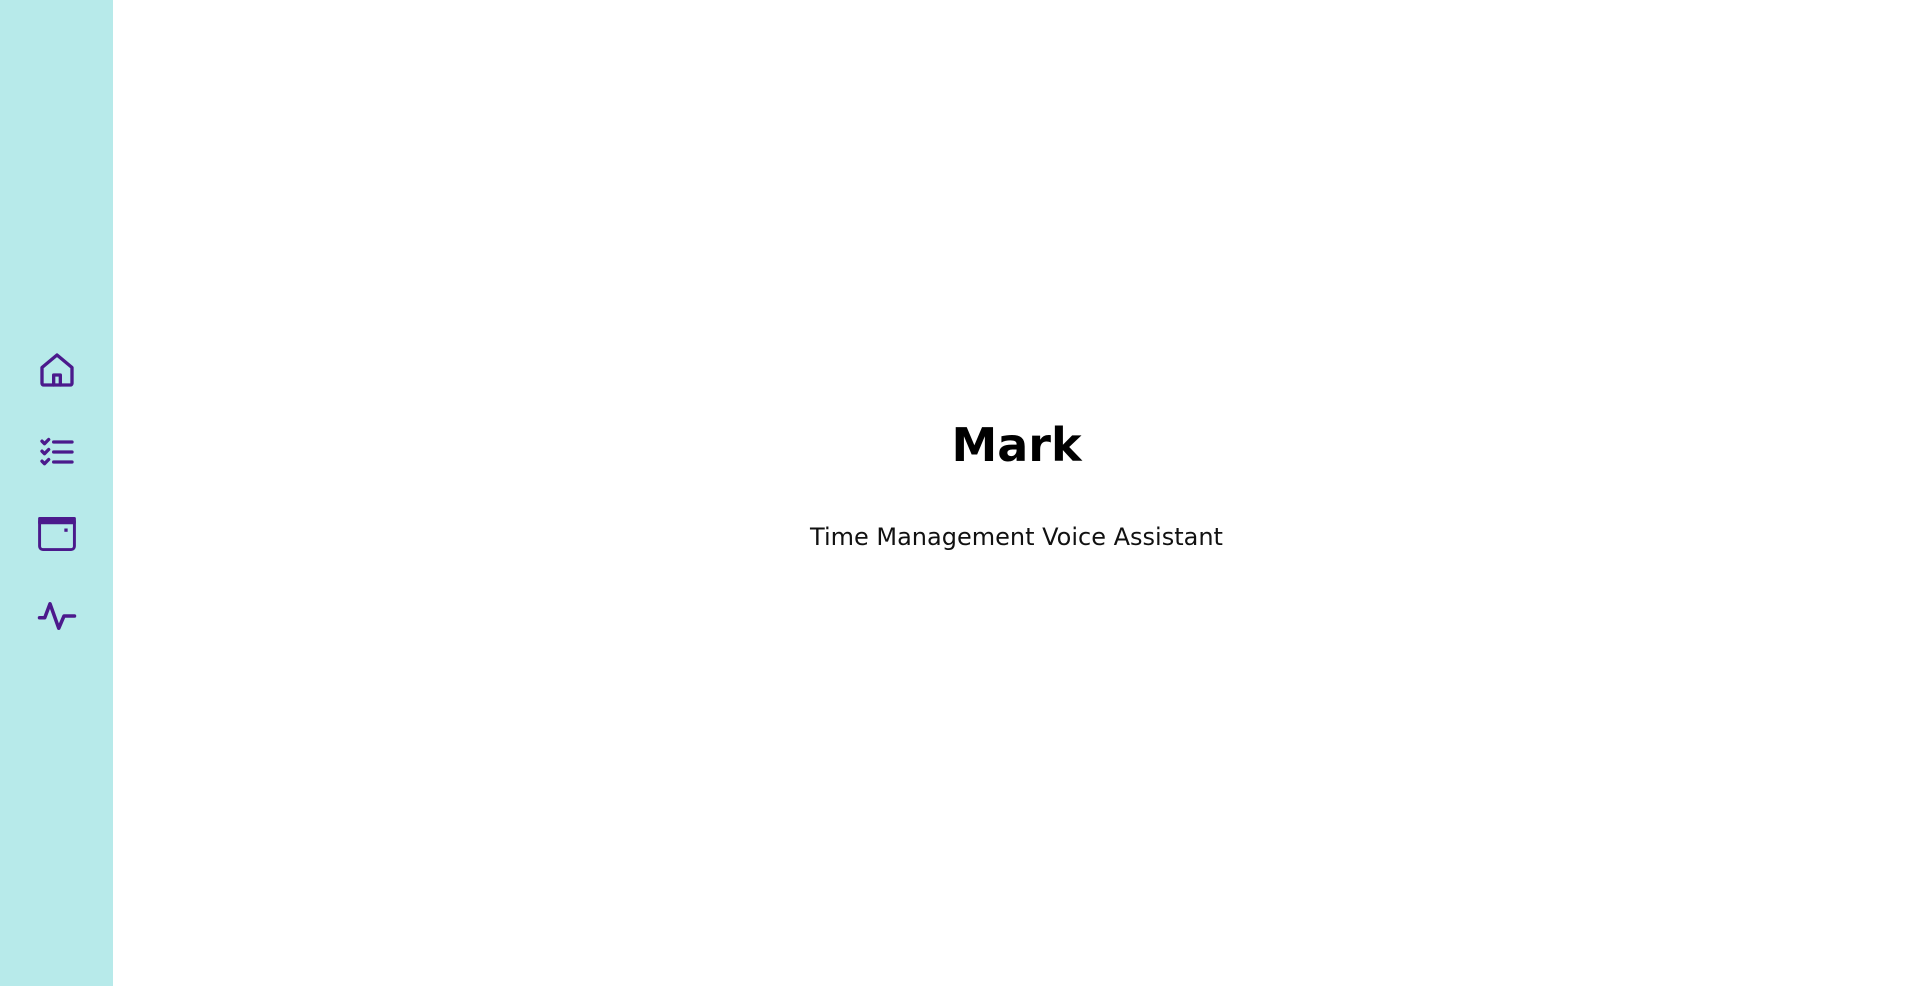  I want to click on sidebar, so click(56, 493).